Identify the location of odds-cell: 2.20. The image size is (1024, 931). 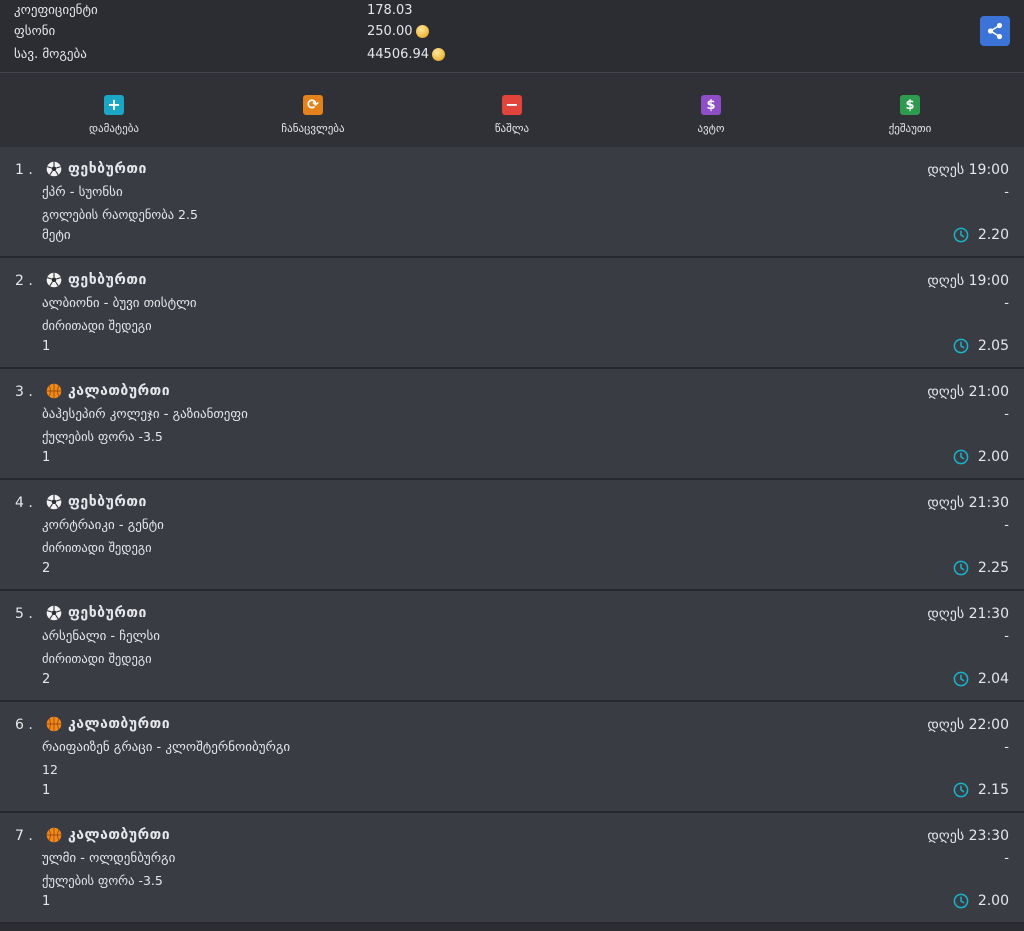
(981, 235).